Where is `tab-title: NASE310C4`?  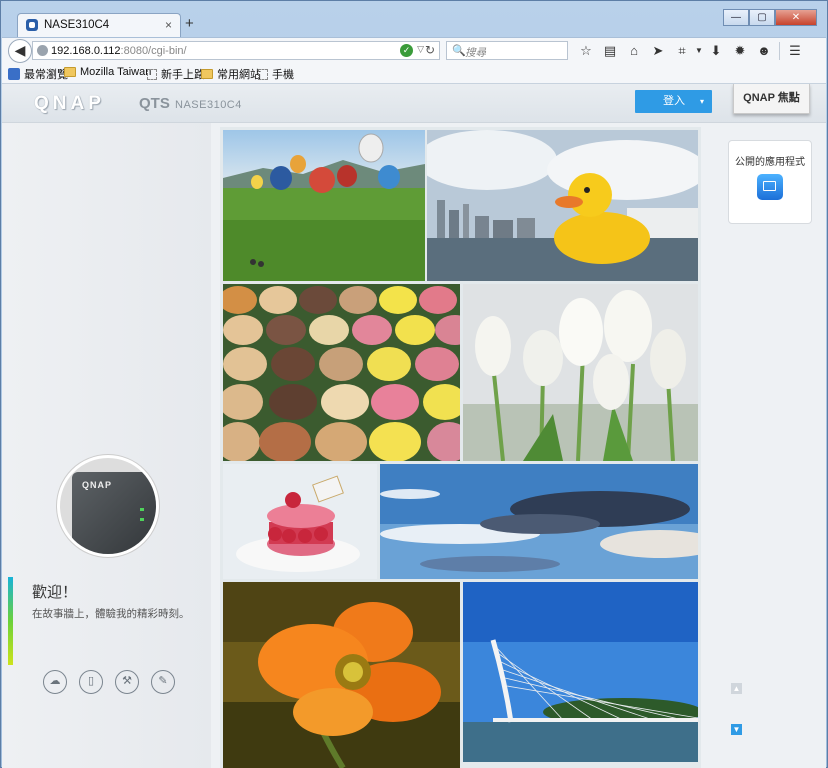
tab-title: NASE310C4 is located at coordinates (77, 25).